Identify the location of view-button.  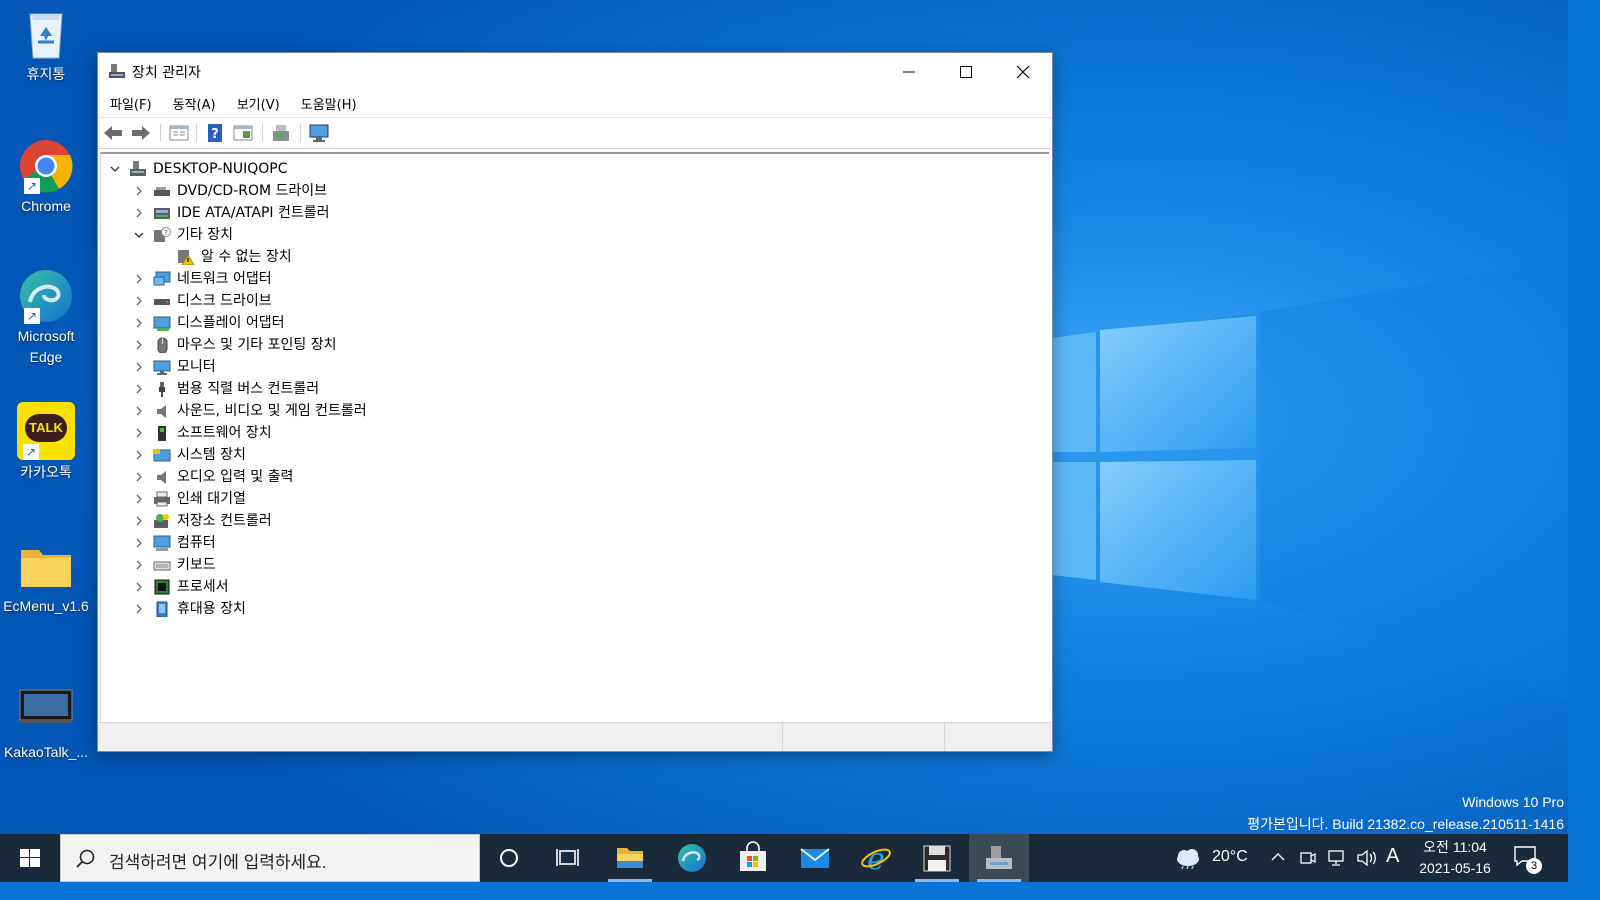
(243, 133).